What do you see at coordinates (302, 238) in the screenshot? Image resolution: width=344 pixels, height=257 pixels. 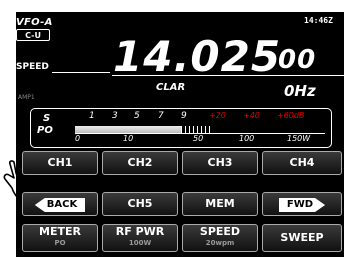 I see `sweep-button: SWEEP` at bounding box center [302, 238].